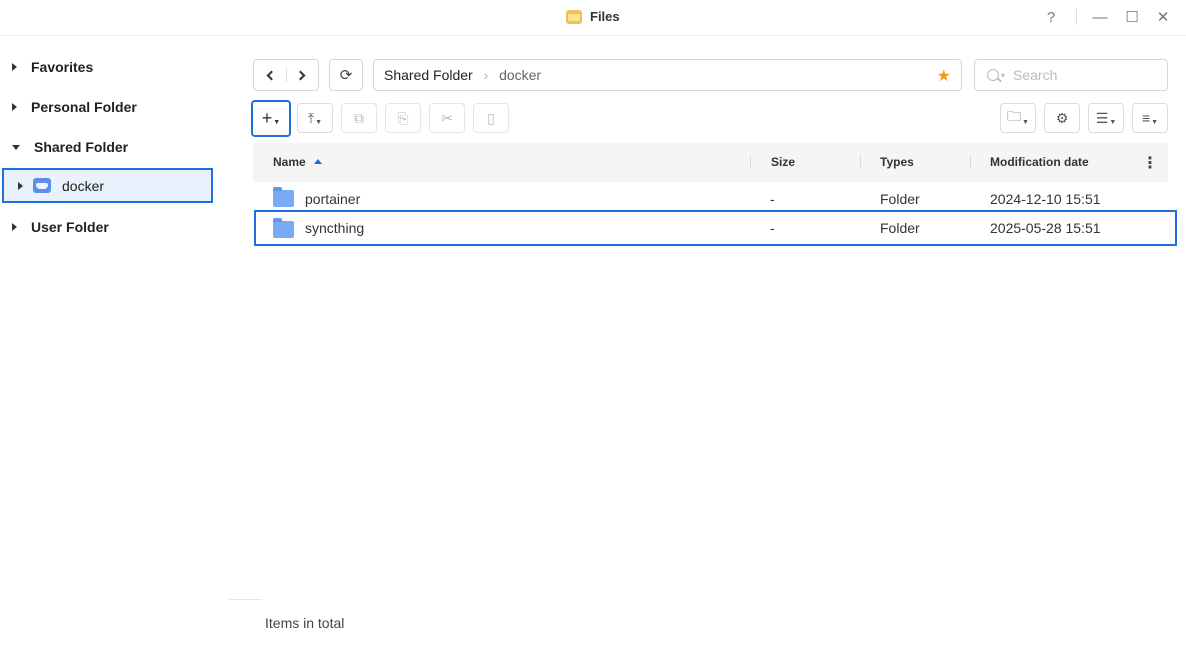 This screenshot has height=645, width=1186. I want to click on help-icon: ?, so click(1051, 18).